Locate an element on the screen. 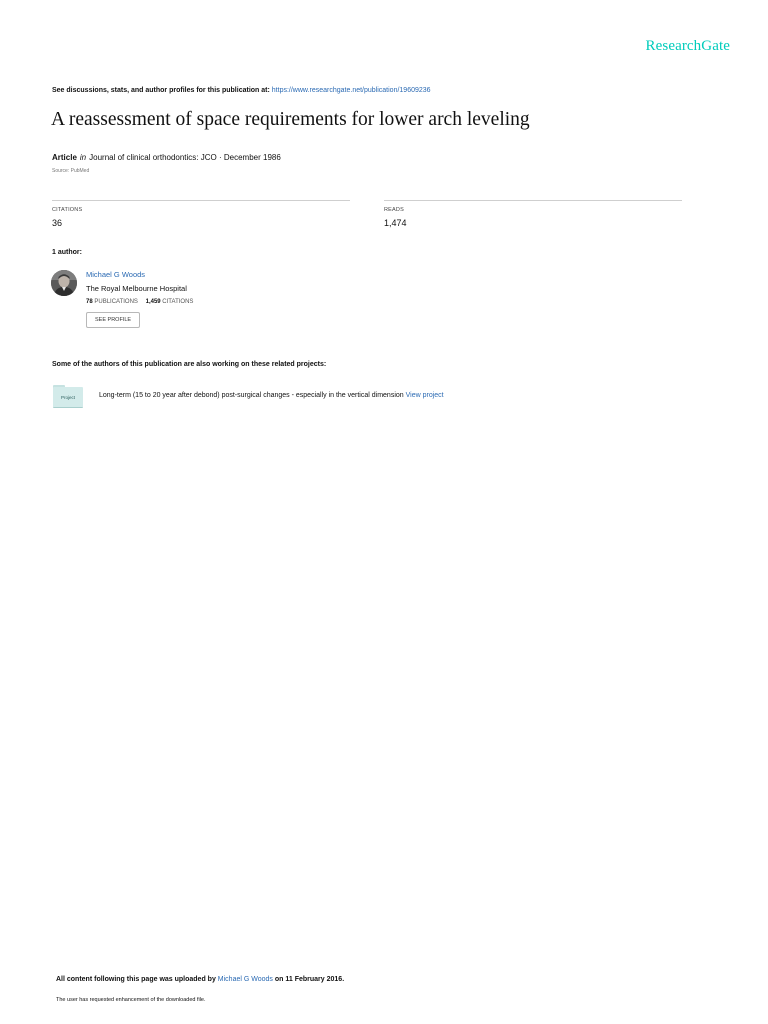  author-metrics: 78 PUBLICATIONS 1,459 CITATIONS is located at coordinates (139, 302).